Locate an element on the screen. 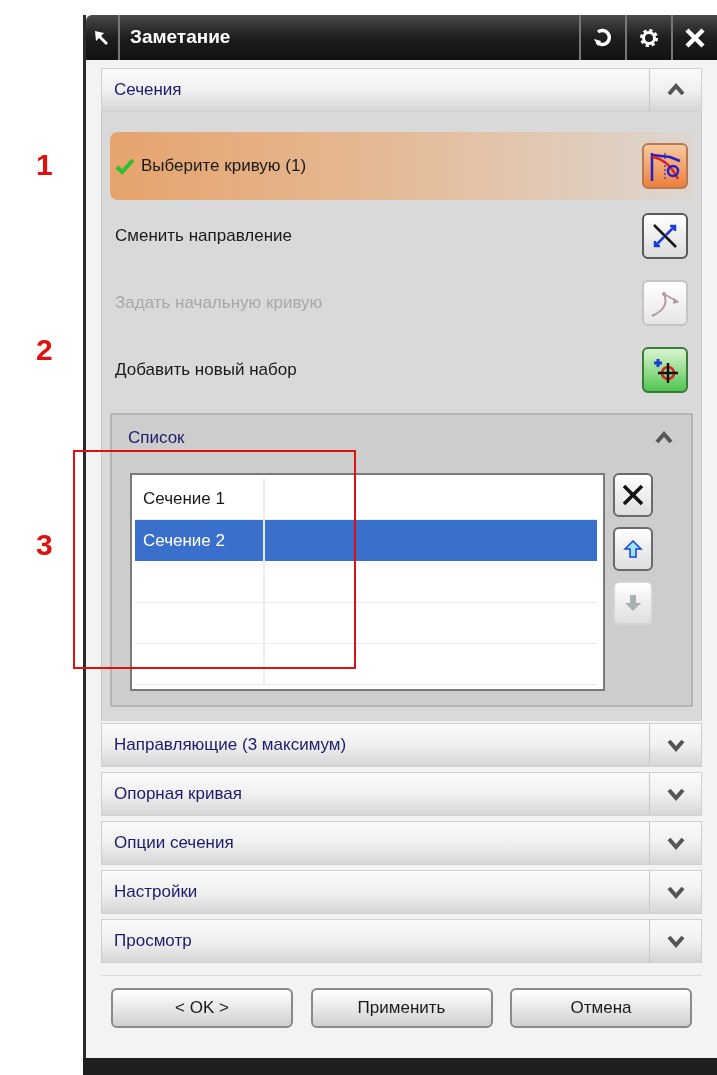 Image resolution: width=717 pixels, height=1075 pixels. section-name: Сечение 2 is located at coordinates (184, 541).